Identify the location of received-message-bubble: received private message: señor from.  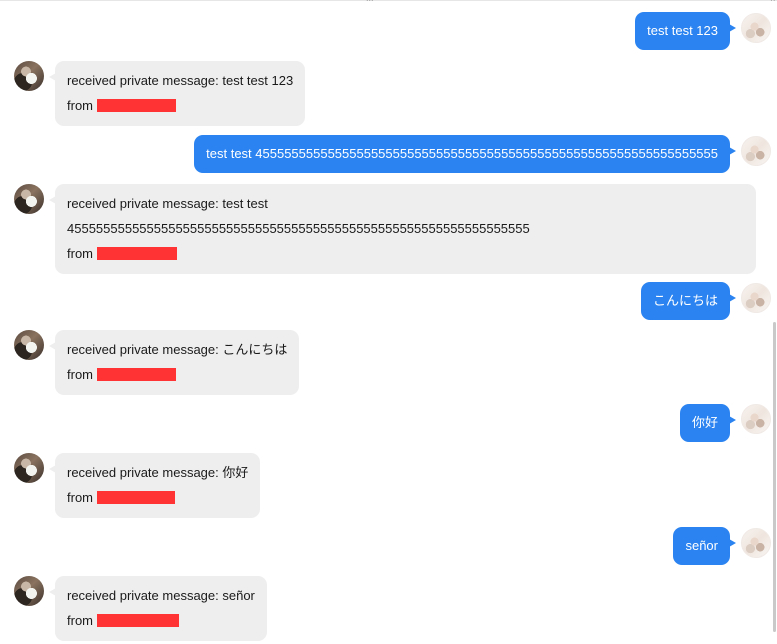
(158, 608).